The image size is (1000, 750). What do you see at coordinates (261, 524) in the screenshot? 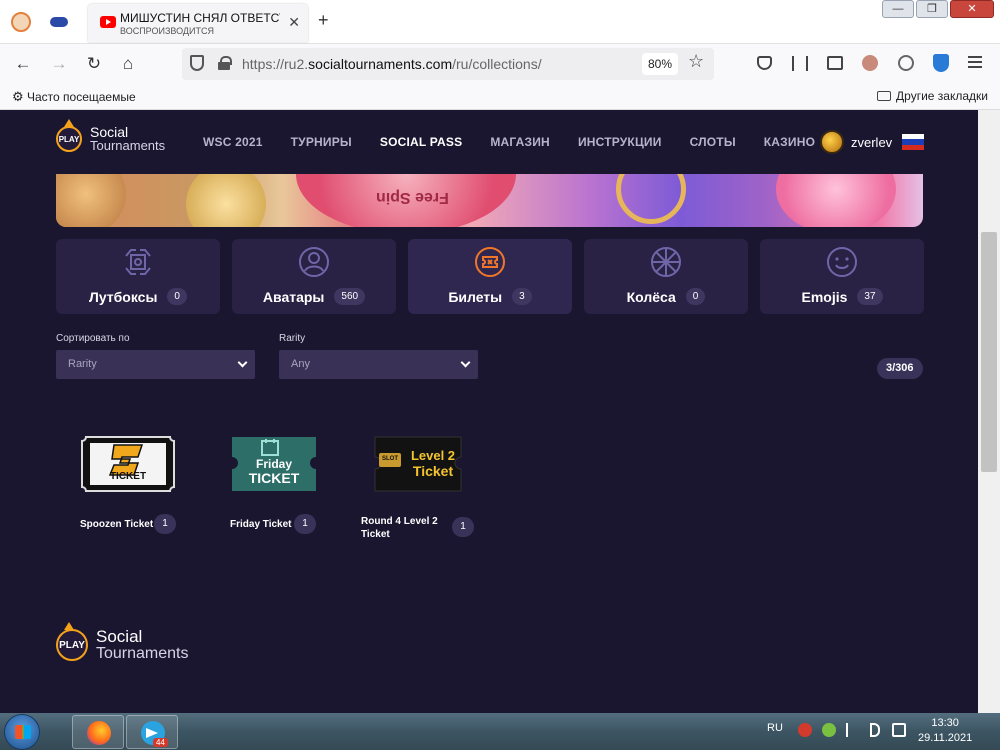
I see `item-name: Friday Ticket` at bounding box center [261, 524].